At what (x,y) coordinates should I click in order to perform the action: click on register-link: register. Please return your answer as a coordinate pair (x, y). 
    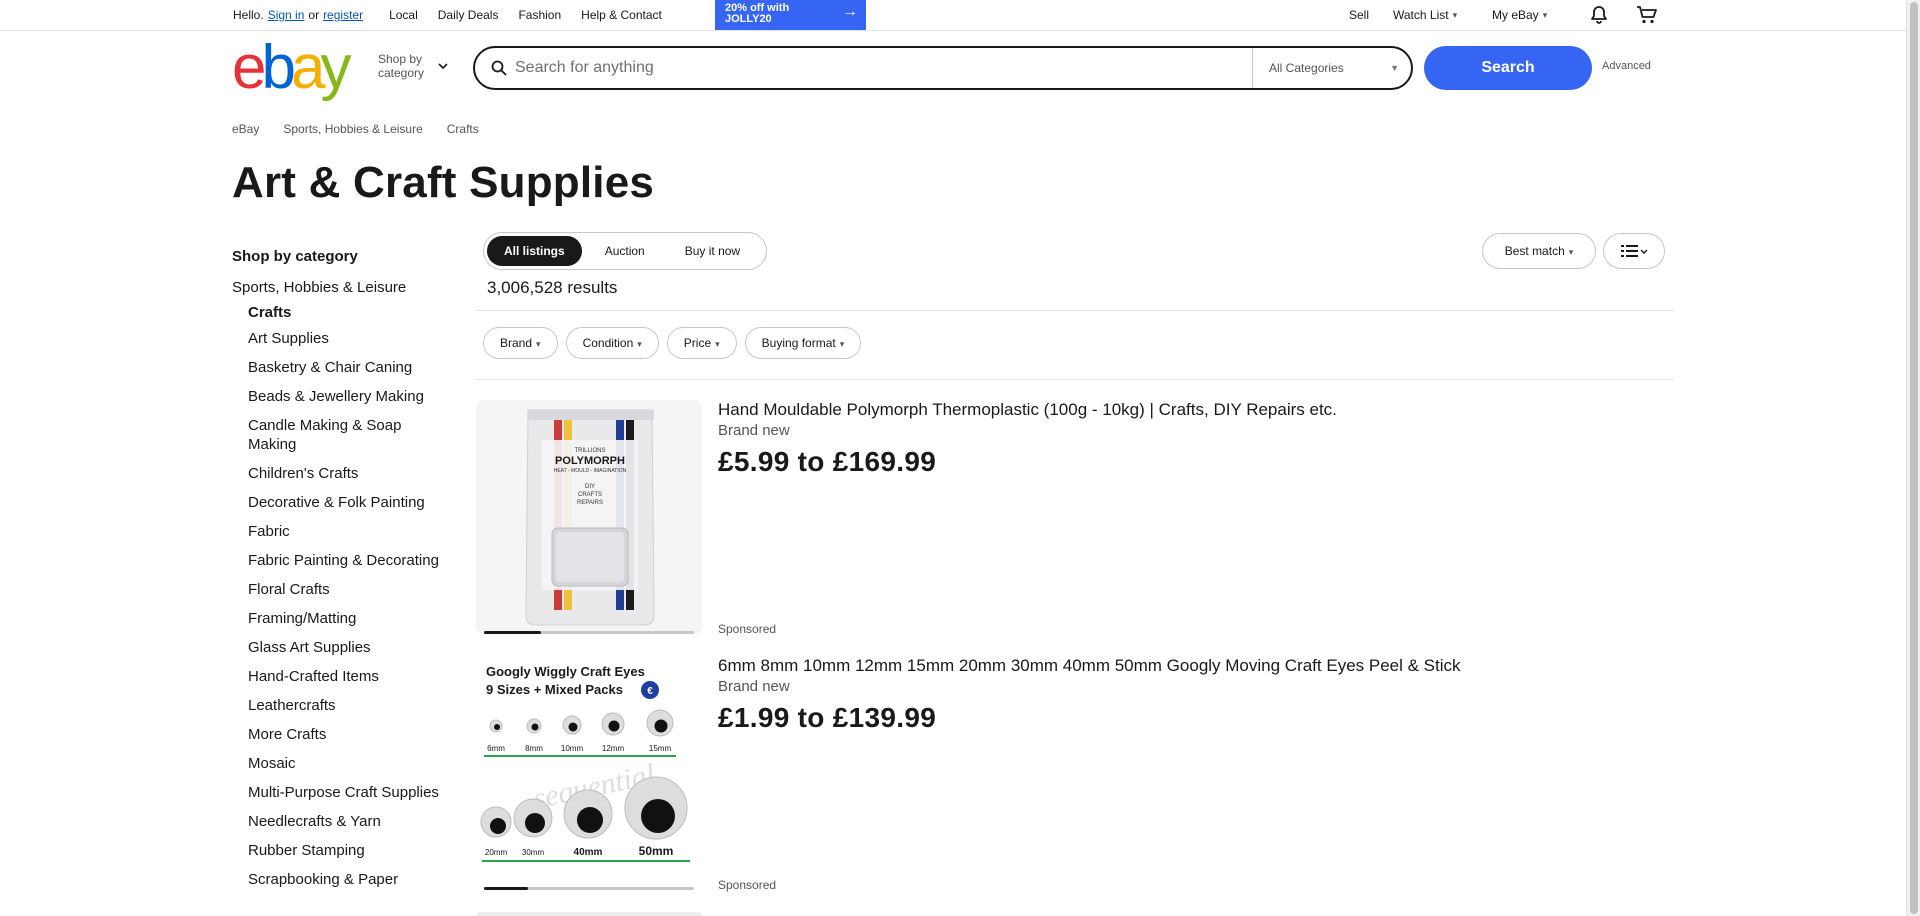
    Looking at the image, I should click on (343, 15).